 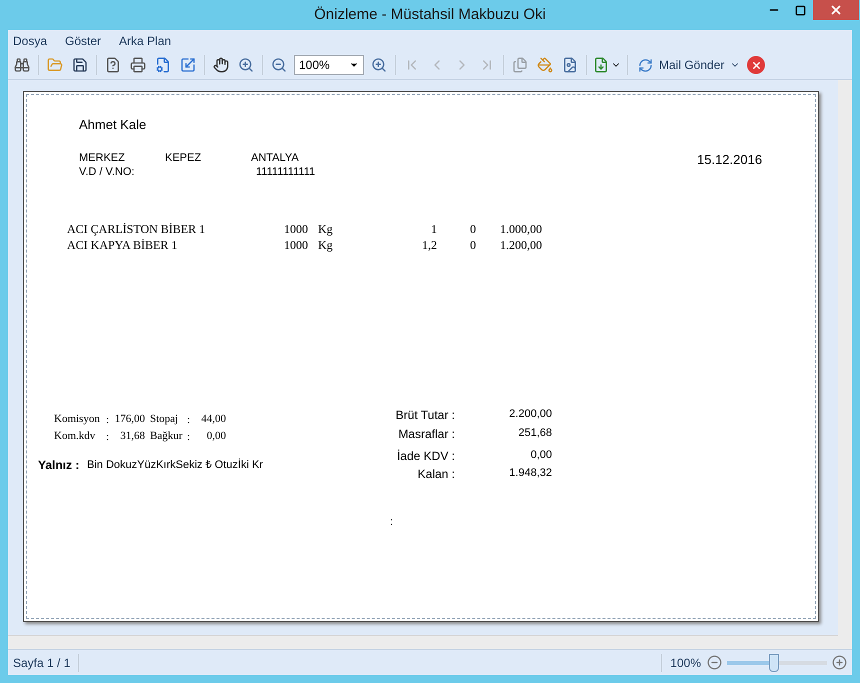 What do you see at coordinates (530, 473) in the screenshot?
I see `total-value: 1.948,32` at bounding box center [530, 473].